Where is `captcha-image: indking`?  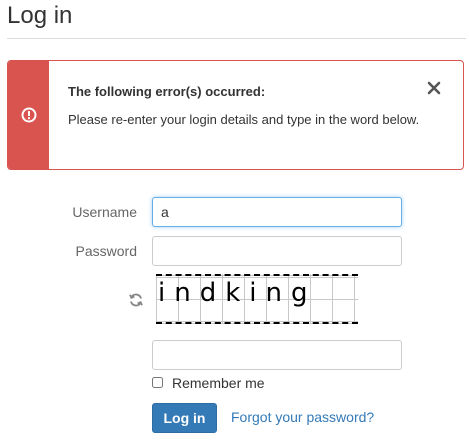 captcha-image: indking is located at coordinates (257, 299).